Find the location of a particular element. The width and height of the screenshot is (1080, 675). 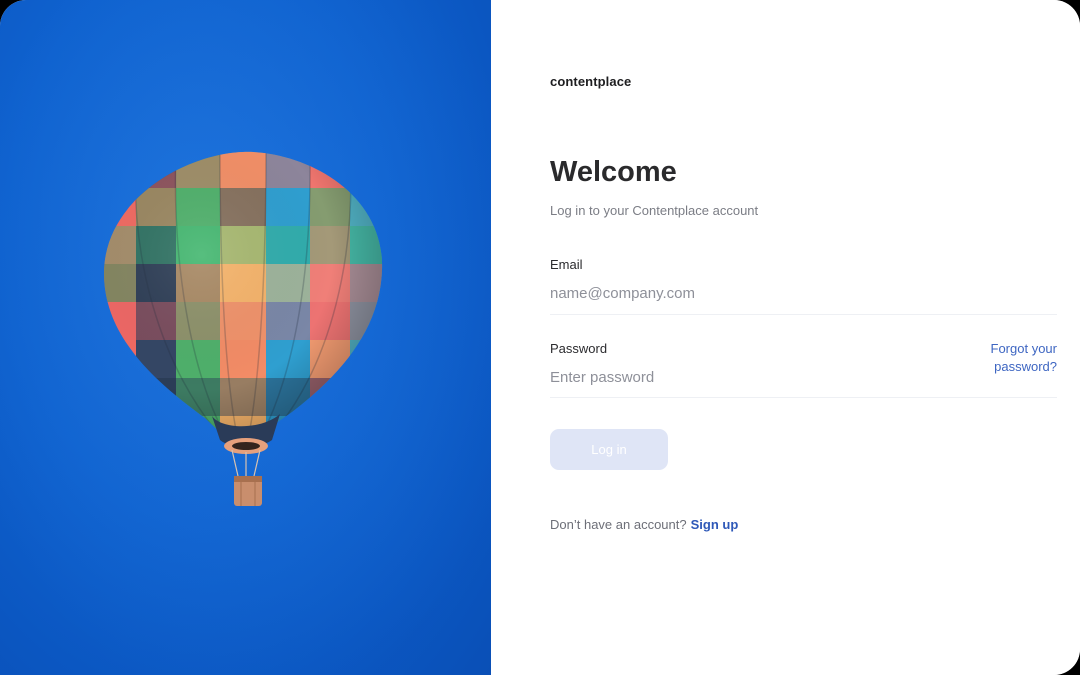

email-underline is located at coordinates (803, 314).